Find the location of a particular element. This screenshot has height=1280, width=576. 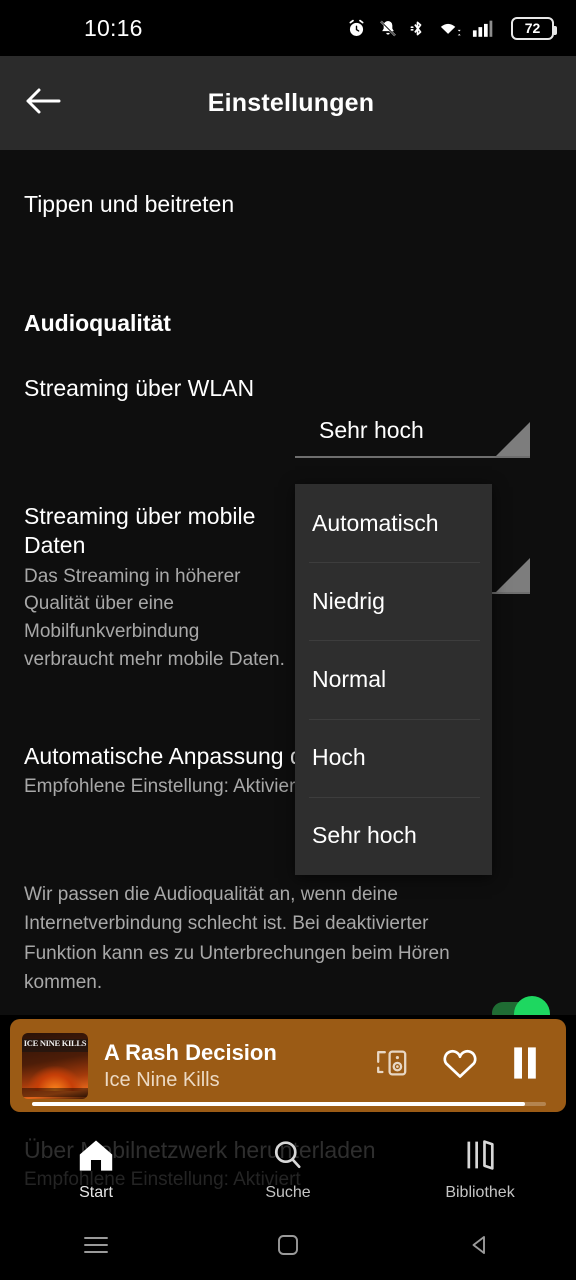

wifi-quality-spinner: Sehr hoch is located at coordinates (412, 427).